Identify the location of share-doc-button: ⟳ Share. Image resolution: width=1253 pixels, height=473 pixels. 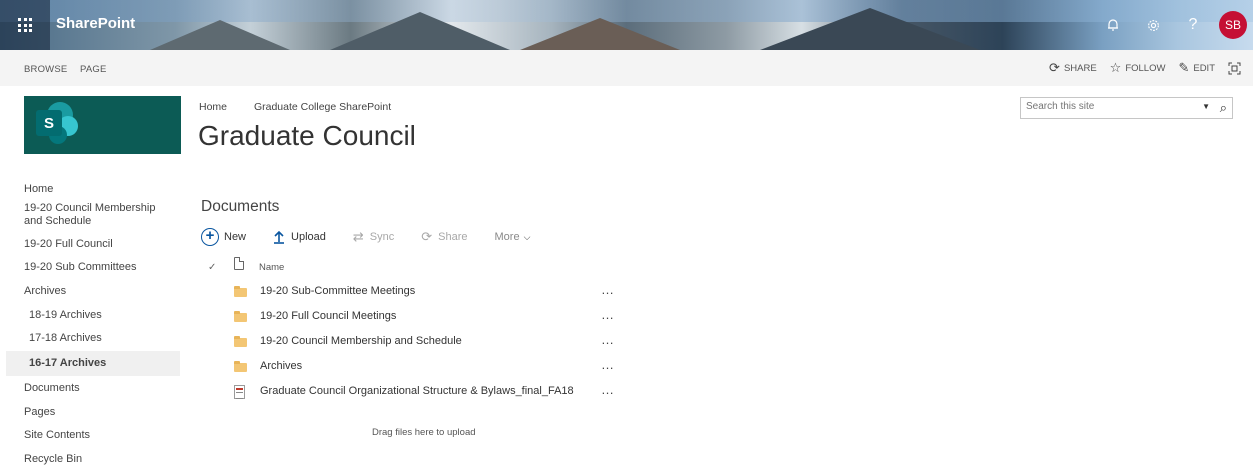
(444, 237).